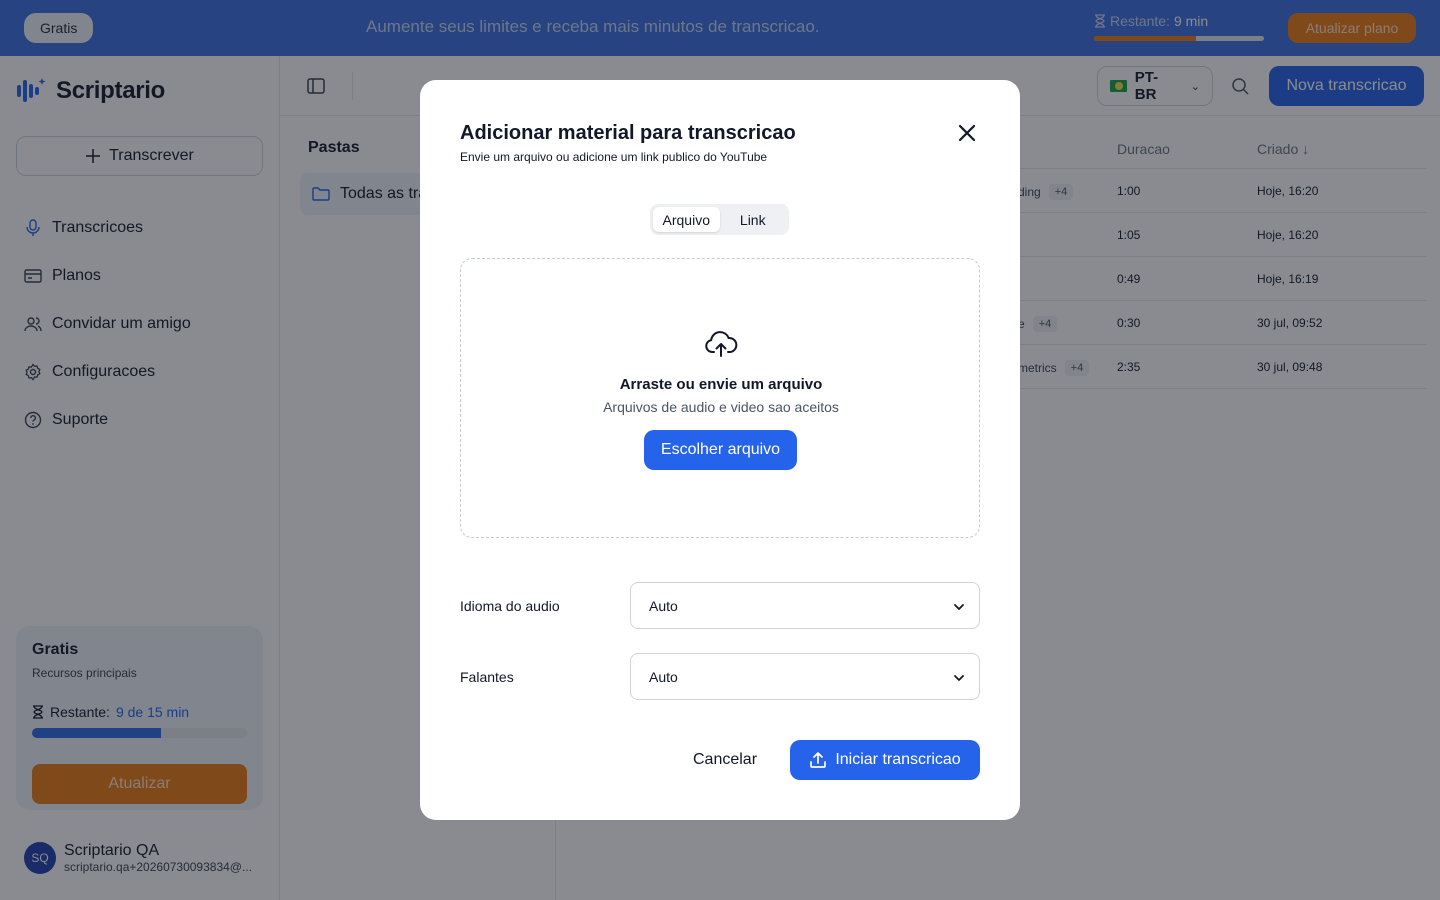 The image size is (1440, 900). I want to click on tab-arquivo: Arquivo, so click(686, 219).